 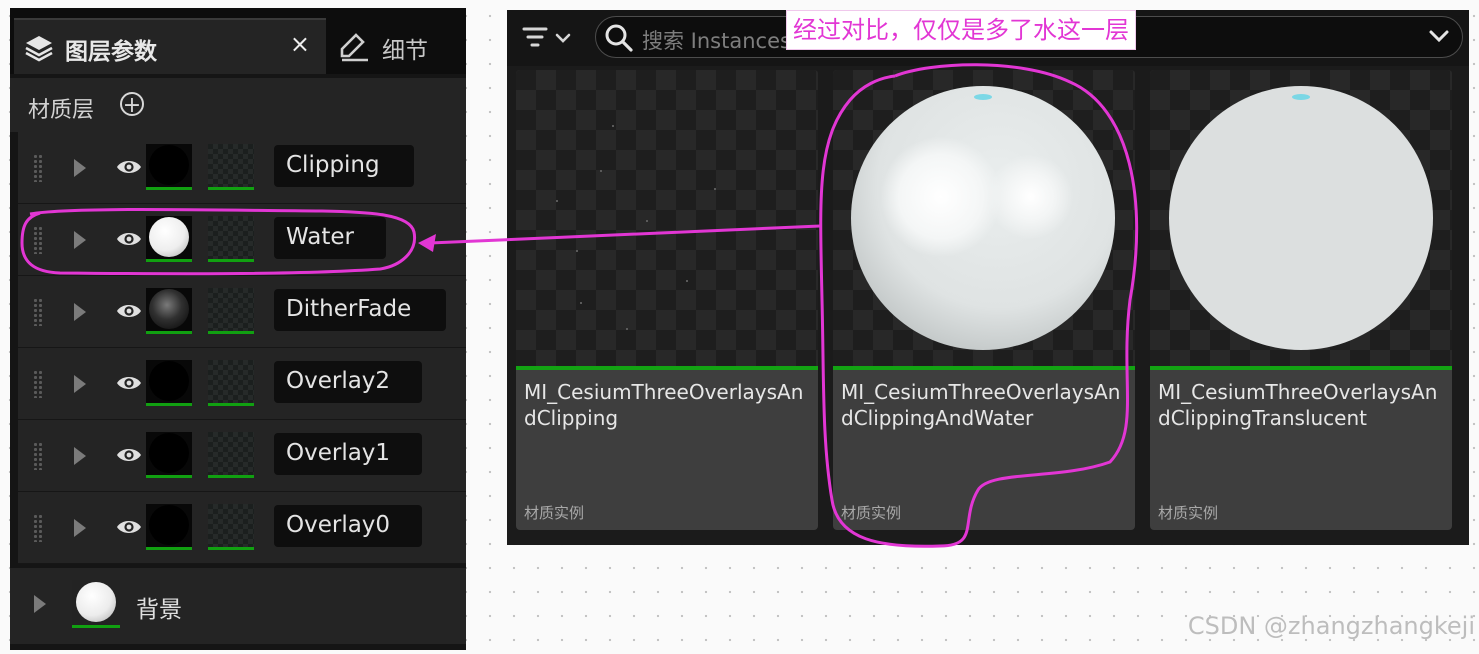 I want to click on background-thumbnail, so click(x=96, y=604).